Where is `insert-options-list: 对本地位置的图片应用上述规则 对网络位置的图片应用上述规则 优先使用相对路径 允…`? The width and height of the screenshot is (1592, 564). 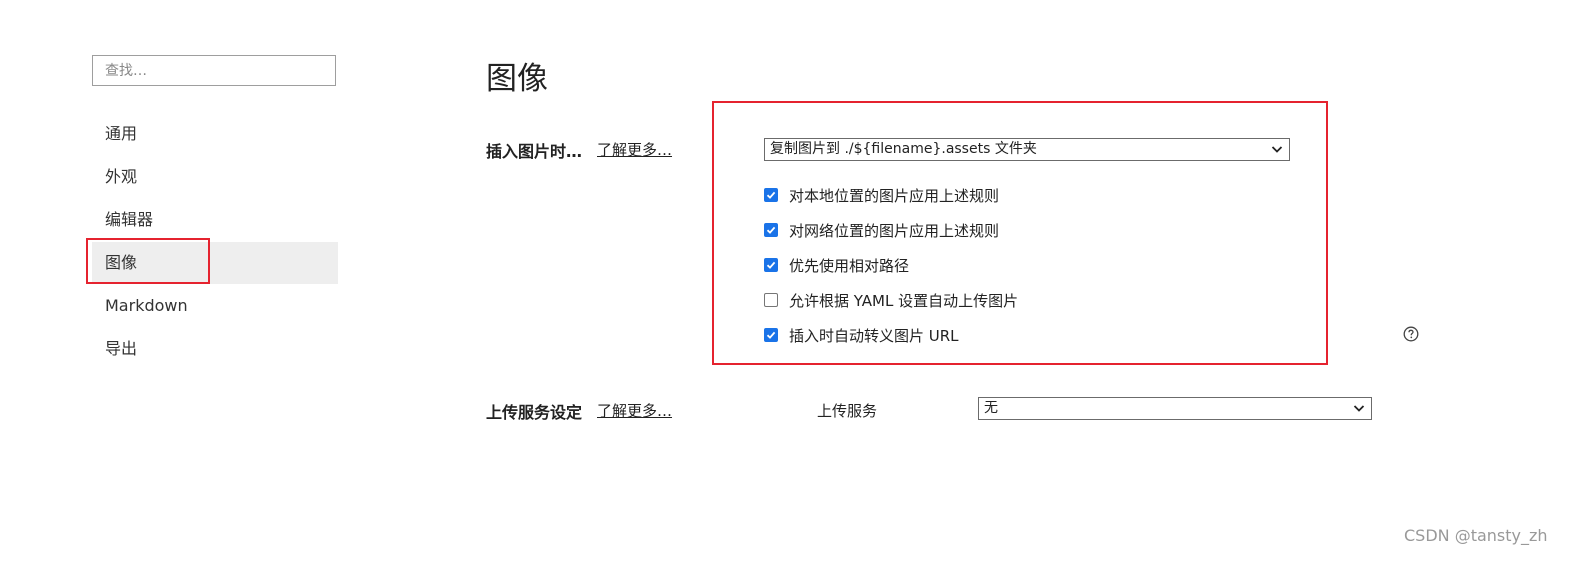
insert-options-list: 对本地位置的图片应用上述规则 对网络位置的图片应用上述规则 优先使用相对路径 允… is located at coordinates (891, 265).